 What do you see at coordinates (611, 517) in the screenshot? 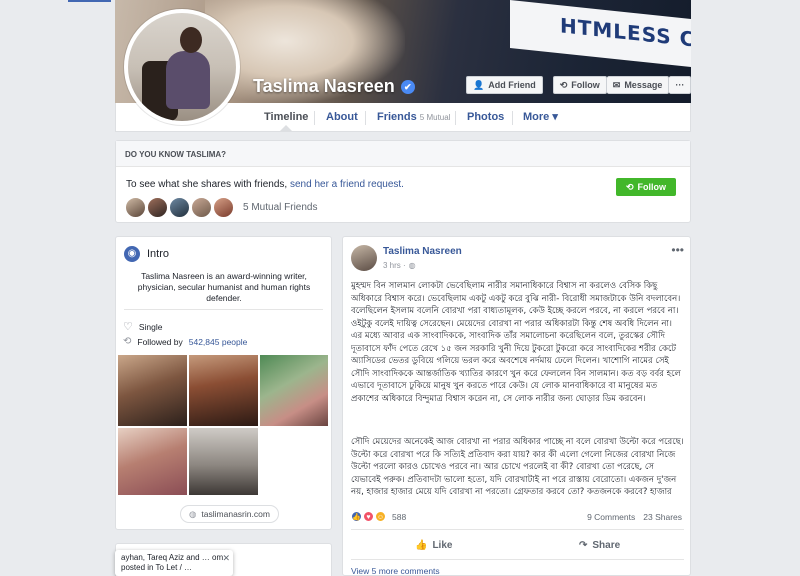
I see `comments-count: 9 Comments` at bounding box center [611, 517].